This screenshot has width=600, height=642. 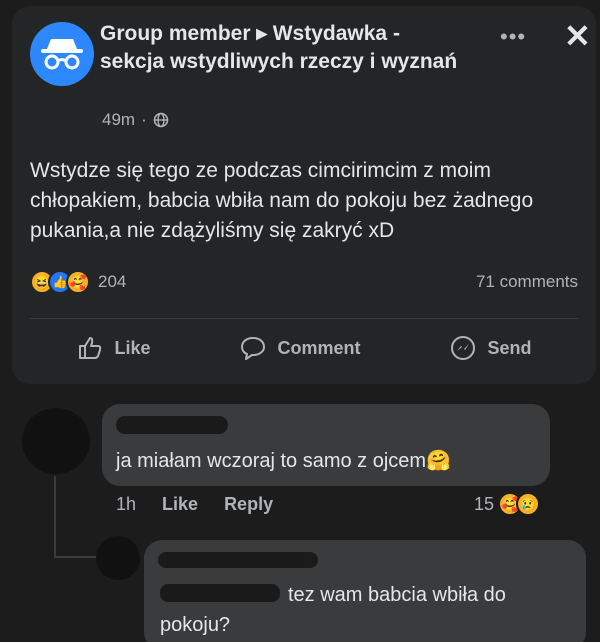 I want to click on post-actions: Like Comment Send, so click(x=304, y=348).